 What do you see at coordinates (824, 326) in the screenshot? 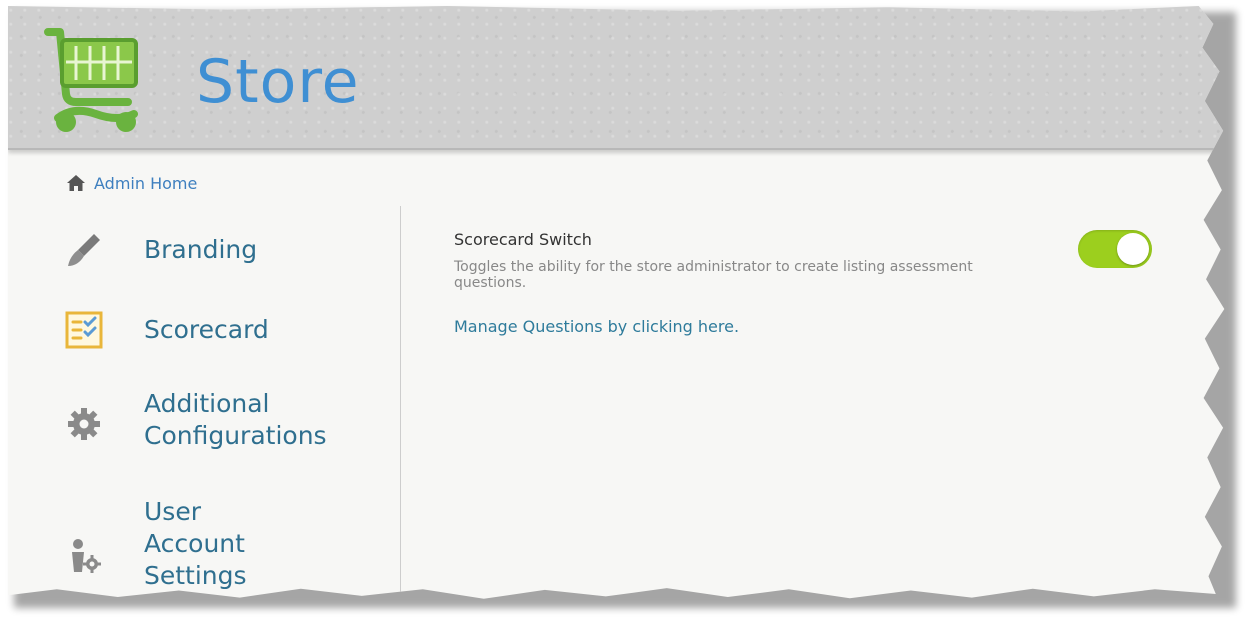
I see `manage-questions-link: Manage Questions by clicking here.` at bounding box center [824, 326].